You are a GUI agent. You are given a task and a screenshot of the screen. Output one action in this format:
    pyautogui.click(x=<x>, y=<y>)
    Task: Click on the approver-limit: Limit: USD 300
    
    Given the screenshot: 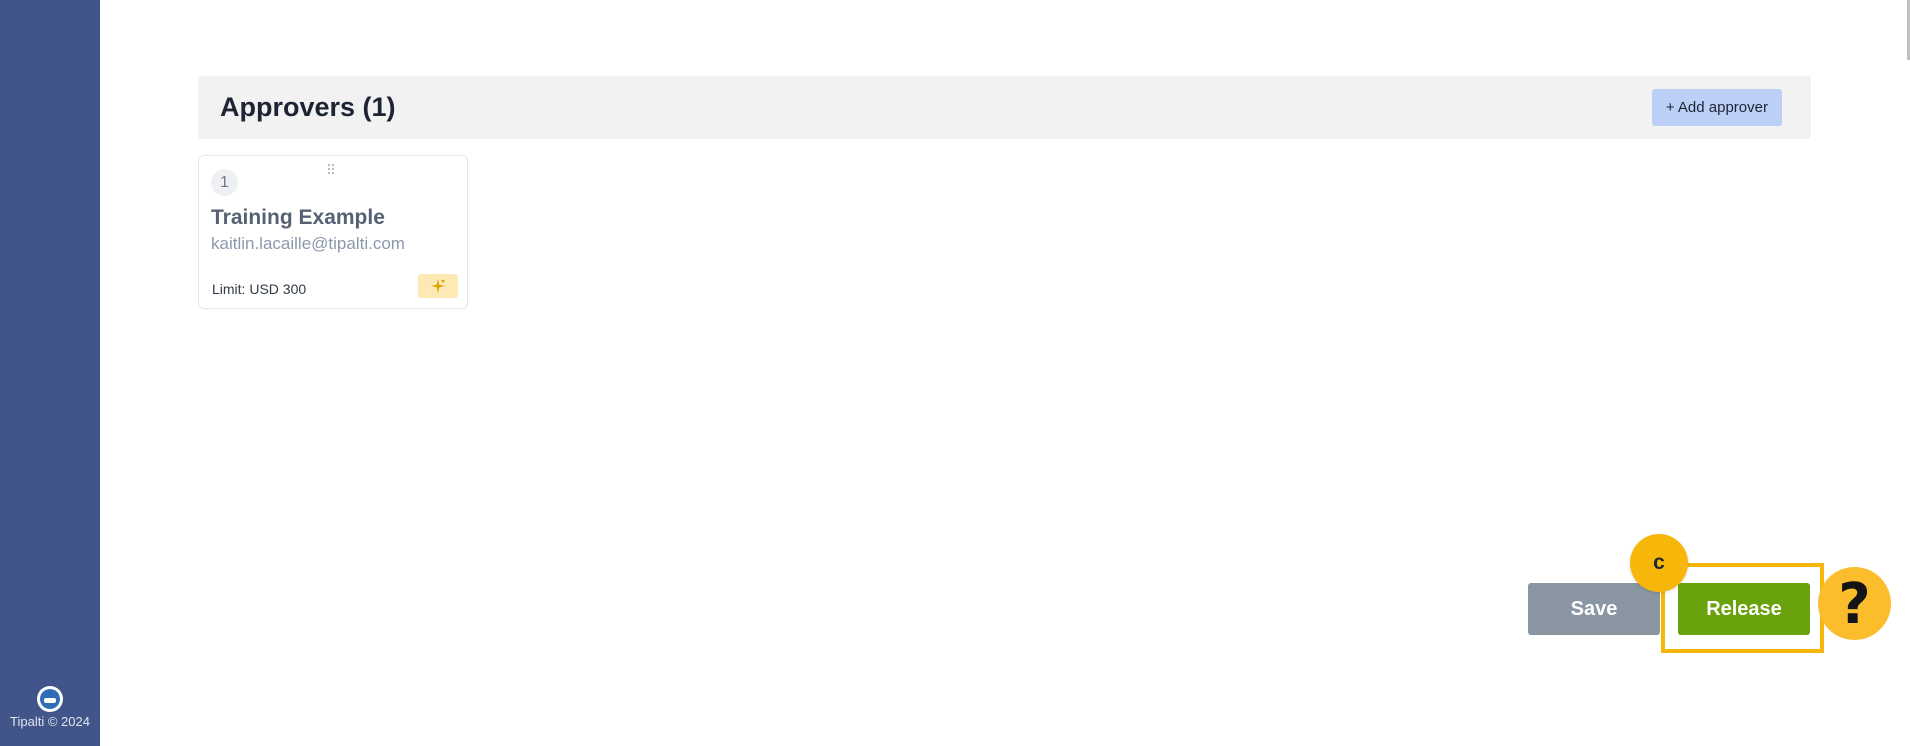 What is the action you would take?
    pyautogui.click(x=259, y=289)
    